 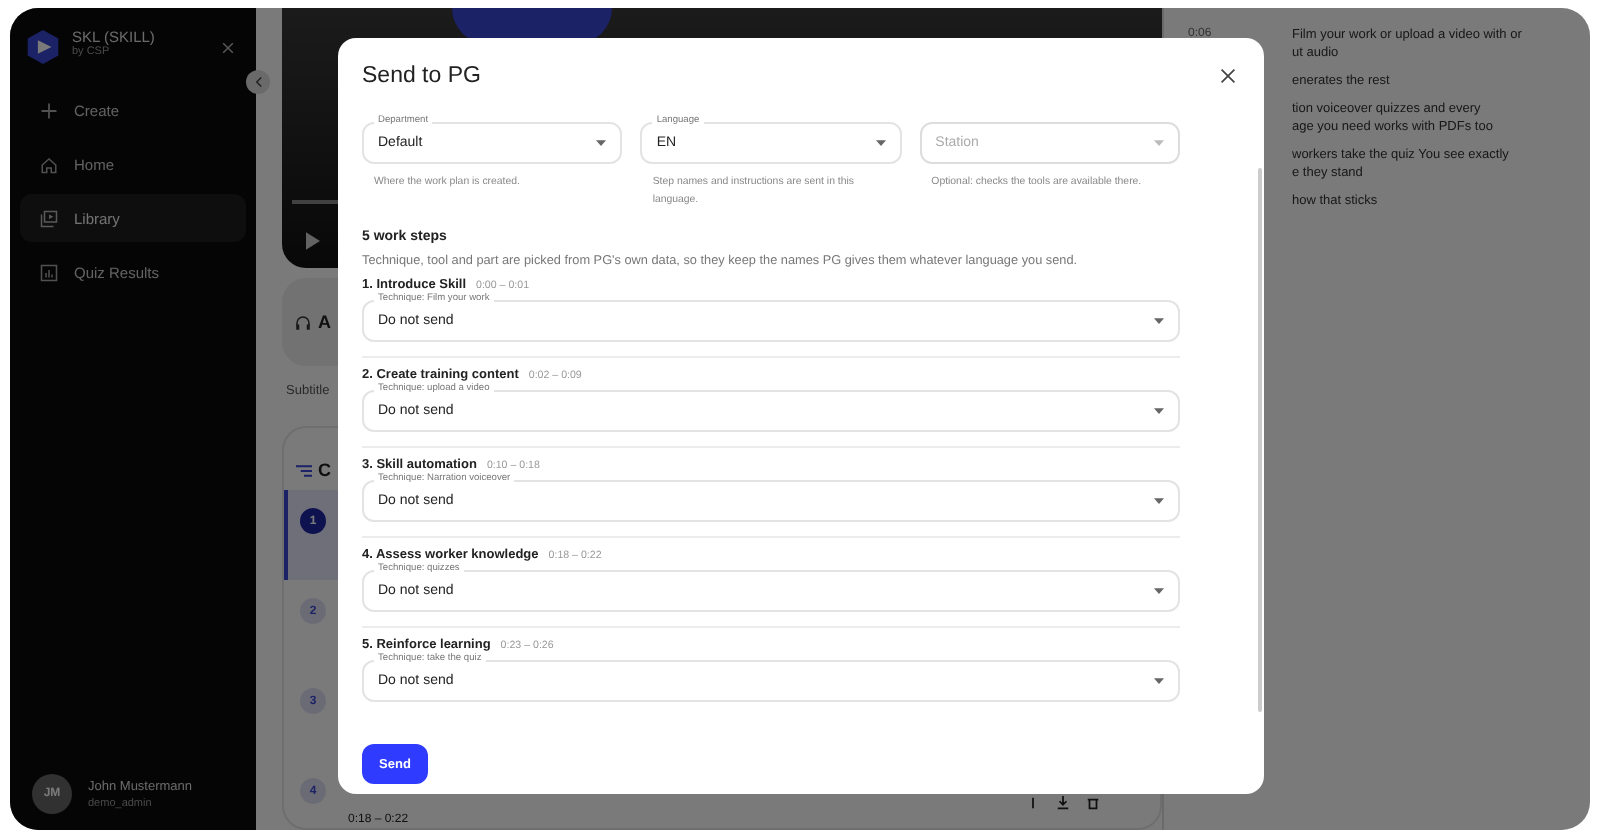 I want to click on headphones-icon, so click(x=303, y=322).